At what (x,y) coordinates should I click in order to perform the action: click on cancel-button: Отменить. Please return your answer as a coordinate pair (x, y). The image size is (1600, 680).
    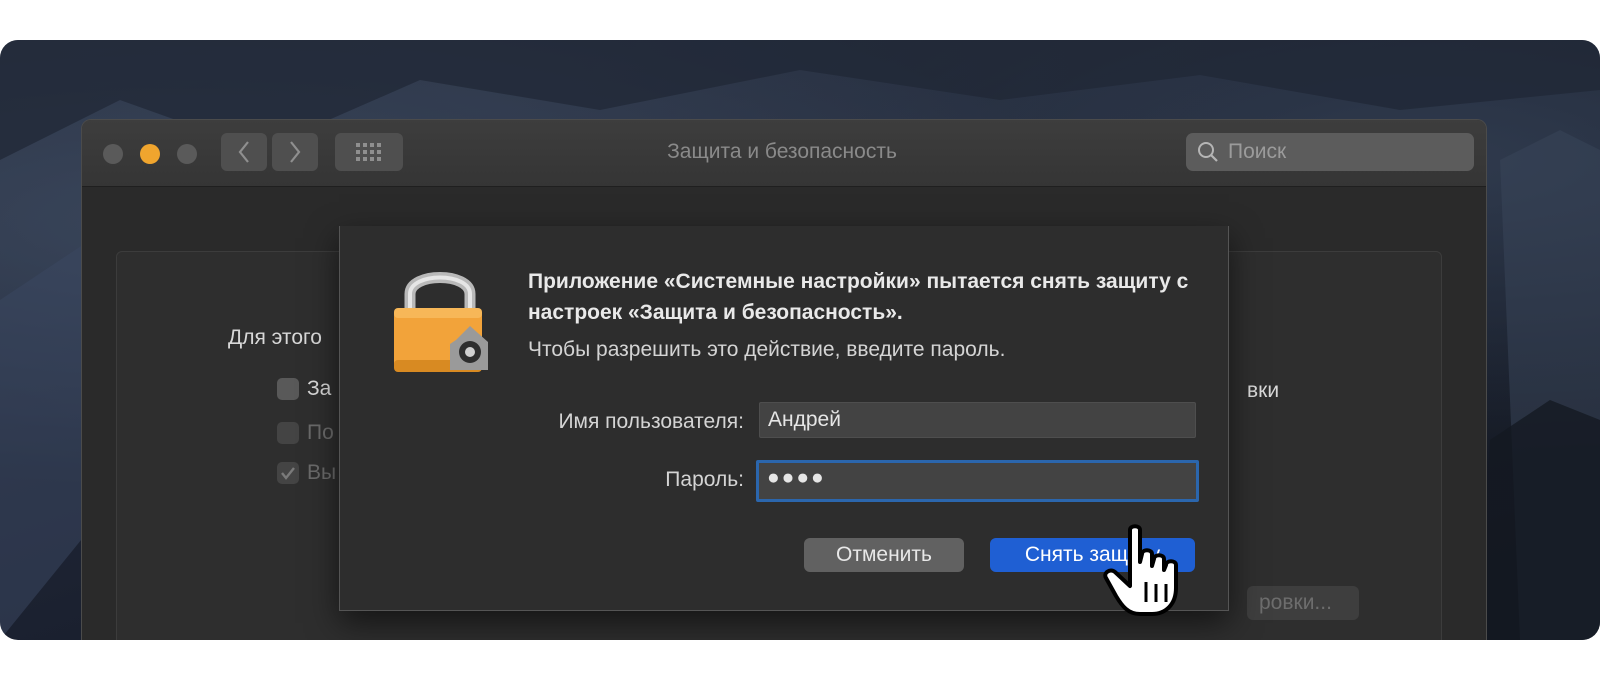
    Looking at the image, I should click on (884, 555).